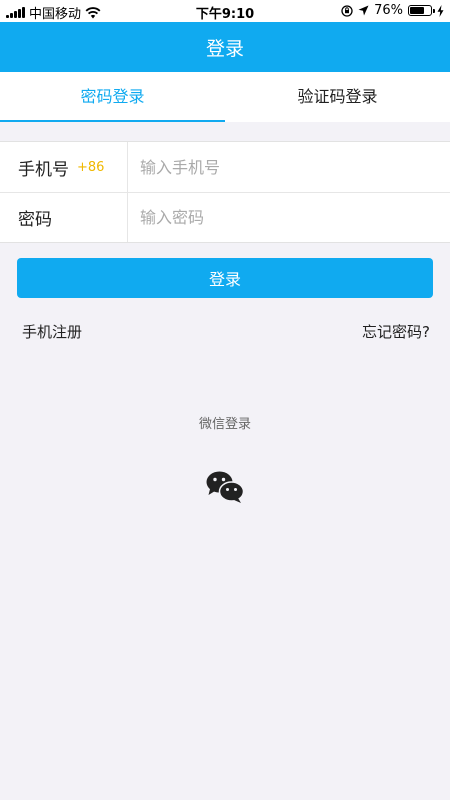 The width and height of the screenshot is (450, 800). I want to click on status-right: 76%, so click(392, 10).